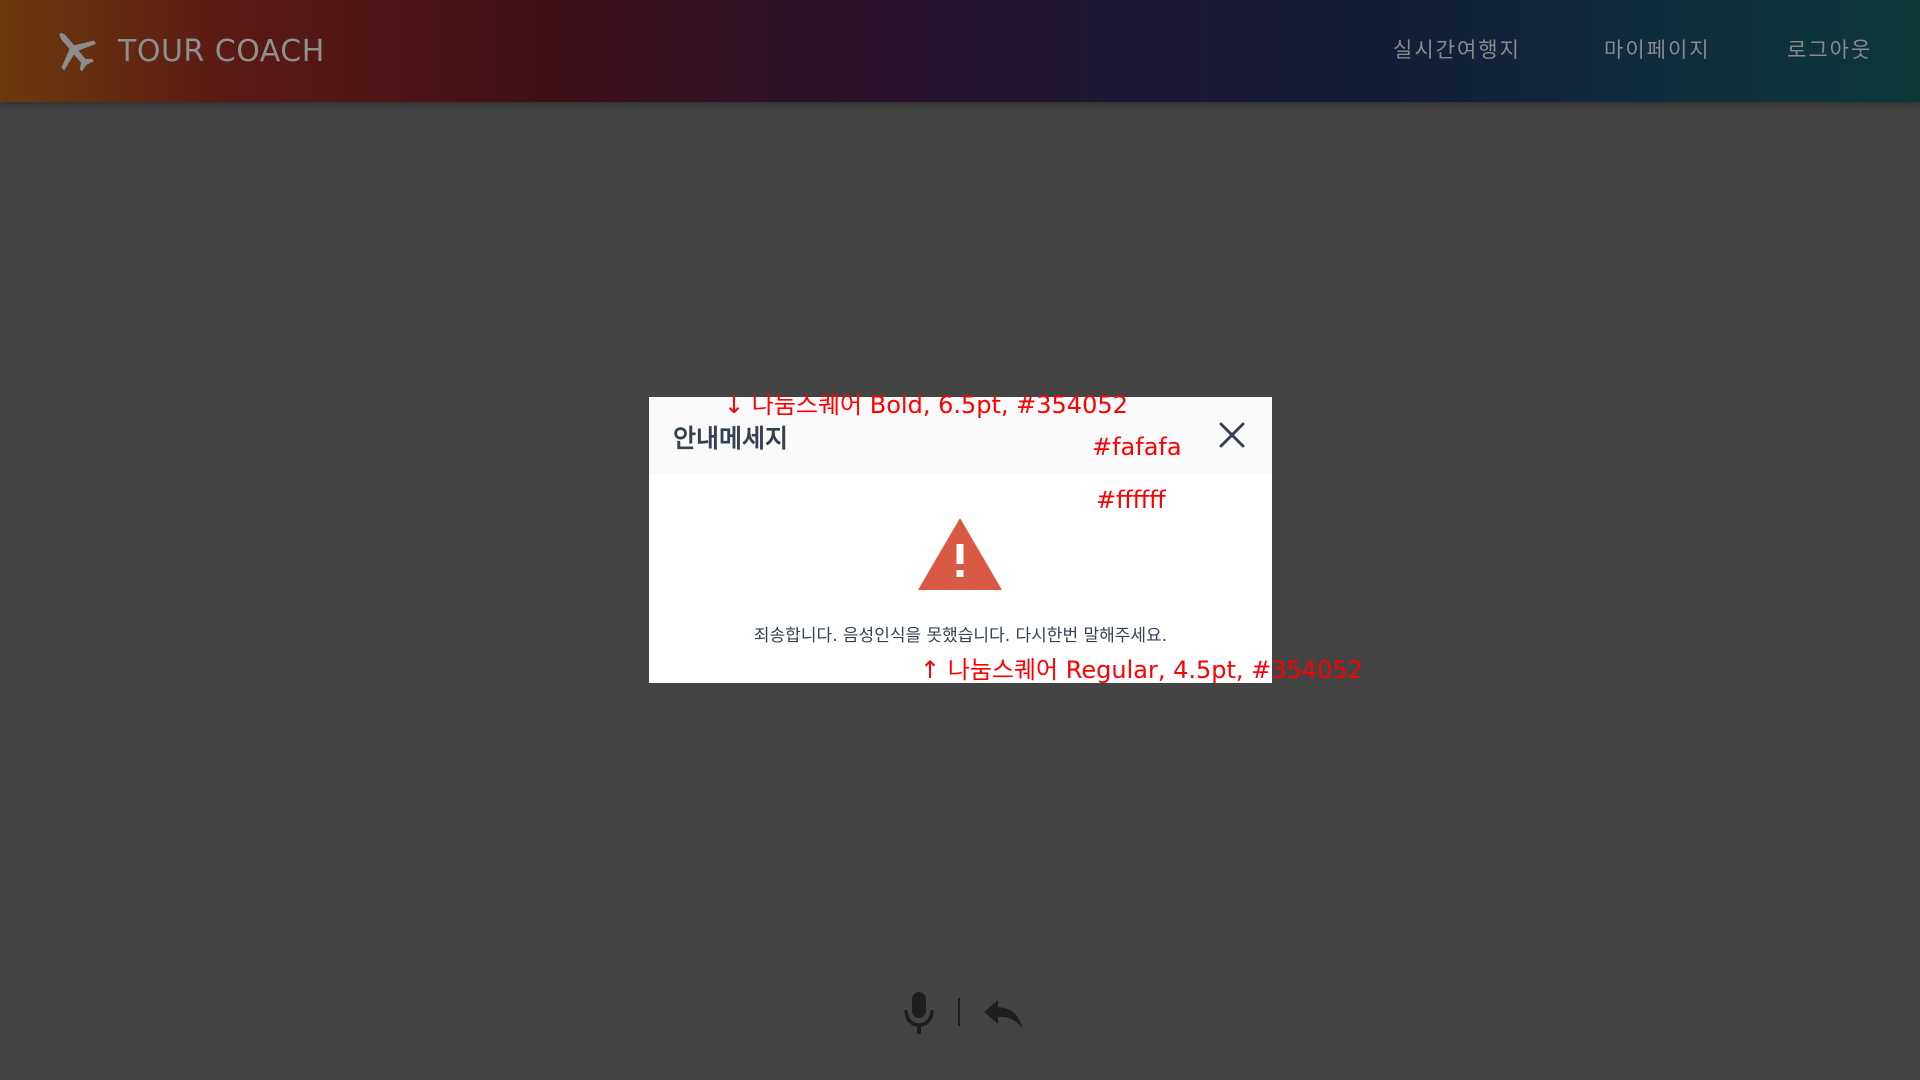 Image resolution: width=1920 pixels, height=1080 pixels. What do you see at coordinates (1657, 50) in the screenshot?
I see `nav-my-page: 마이페이지` at bounding box center [1657, 50].